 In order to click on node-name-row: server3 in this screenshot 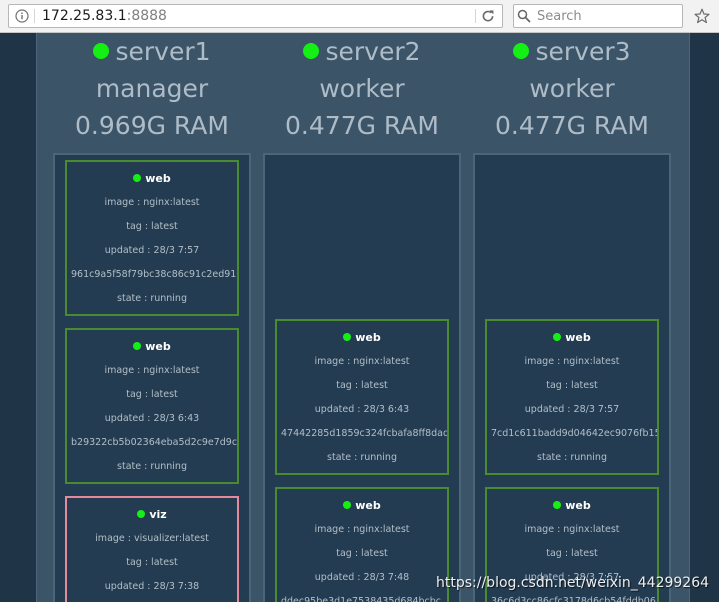, I will do `click(572, 51)`.